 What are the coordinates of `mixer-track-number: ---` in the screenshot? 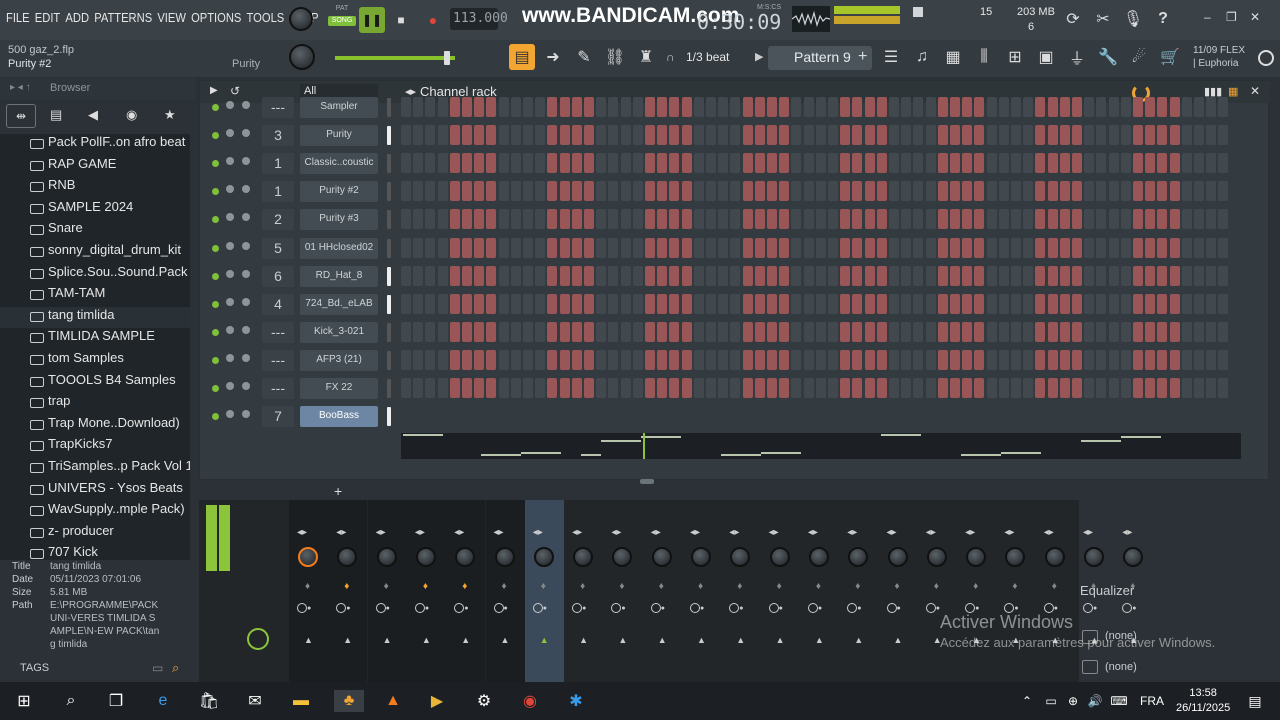 It's located at (278, 332).